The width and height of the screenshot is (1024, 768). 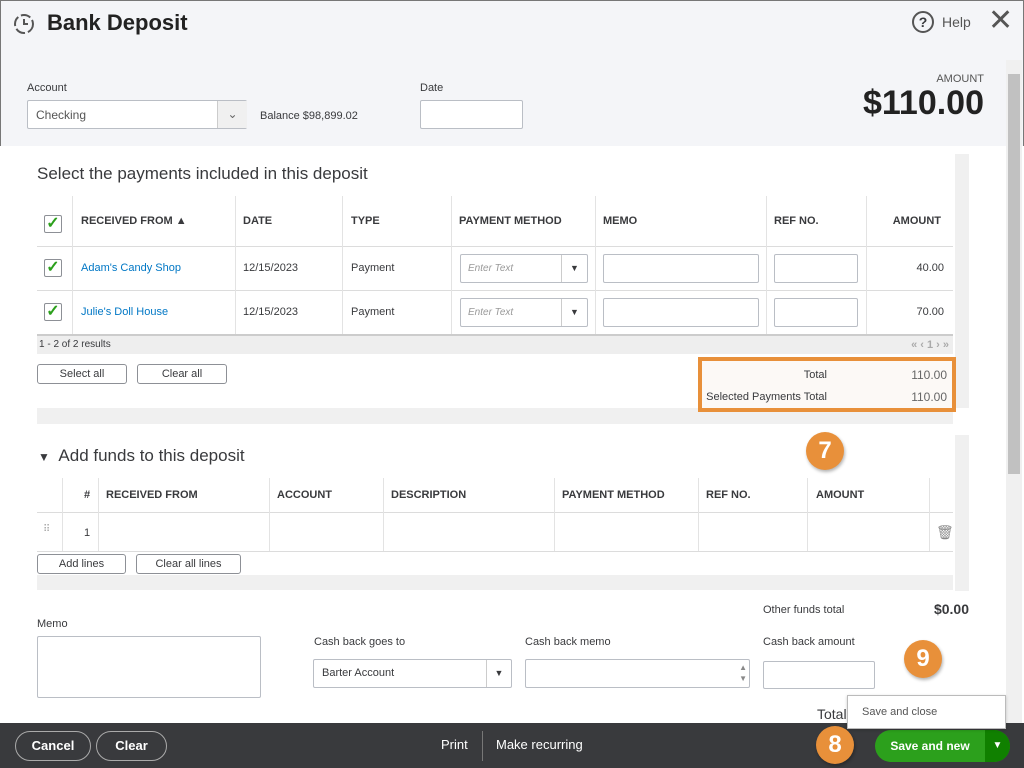 I want to click on print-link: Print, so click(x=454, y=744).